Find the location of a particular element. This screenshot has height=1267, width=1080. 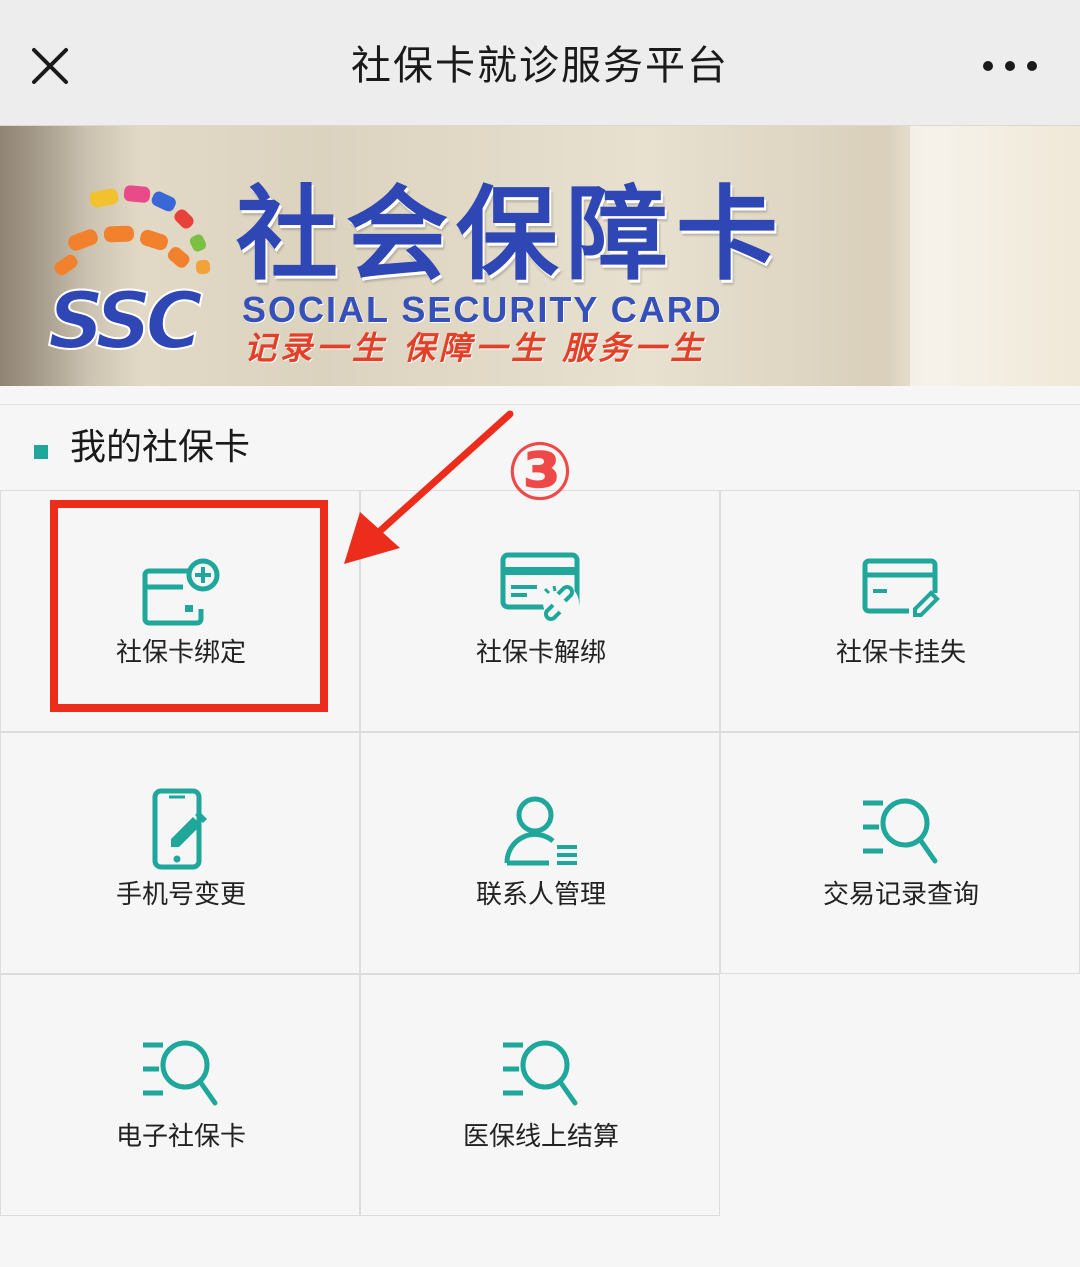

service-e-card: 电子社保卡 is located at coordinates (180, 1095).